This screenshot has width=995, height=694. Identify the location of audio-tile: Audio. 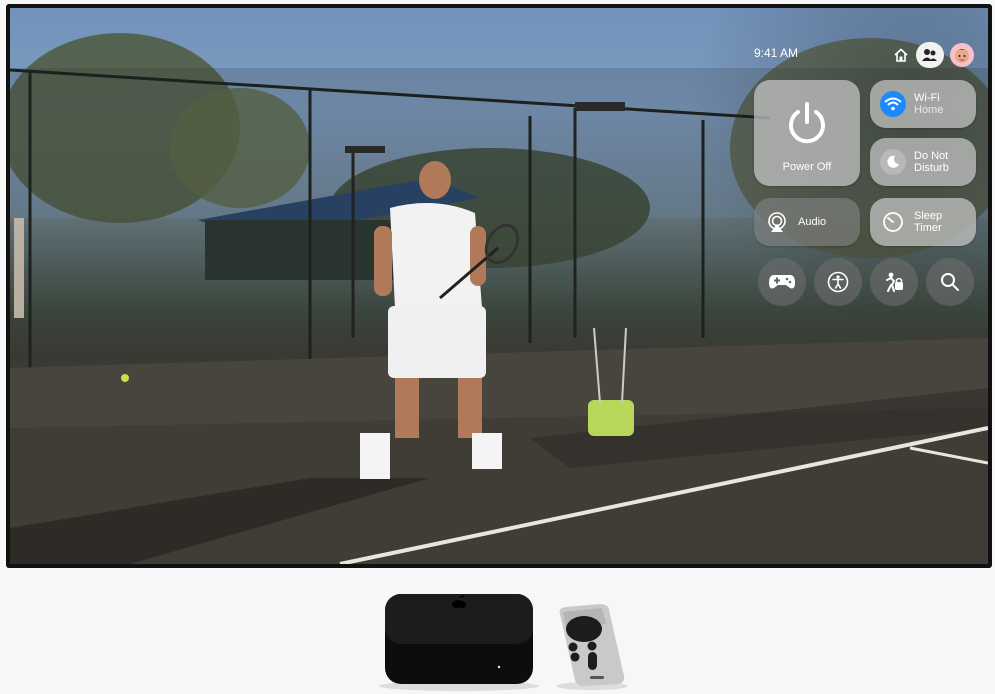
(807, 222).